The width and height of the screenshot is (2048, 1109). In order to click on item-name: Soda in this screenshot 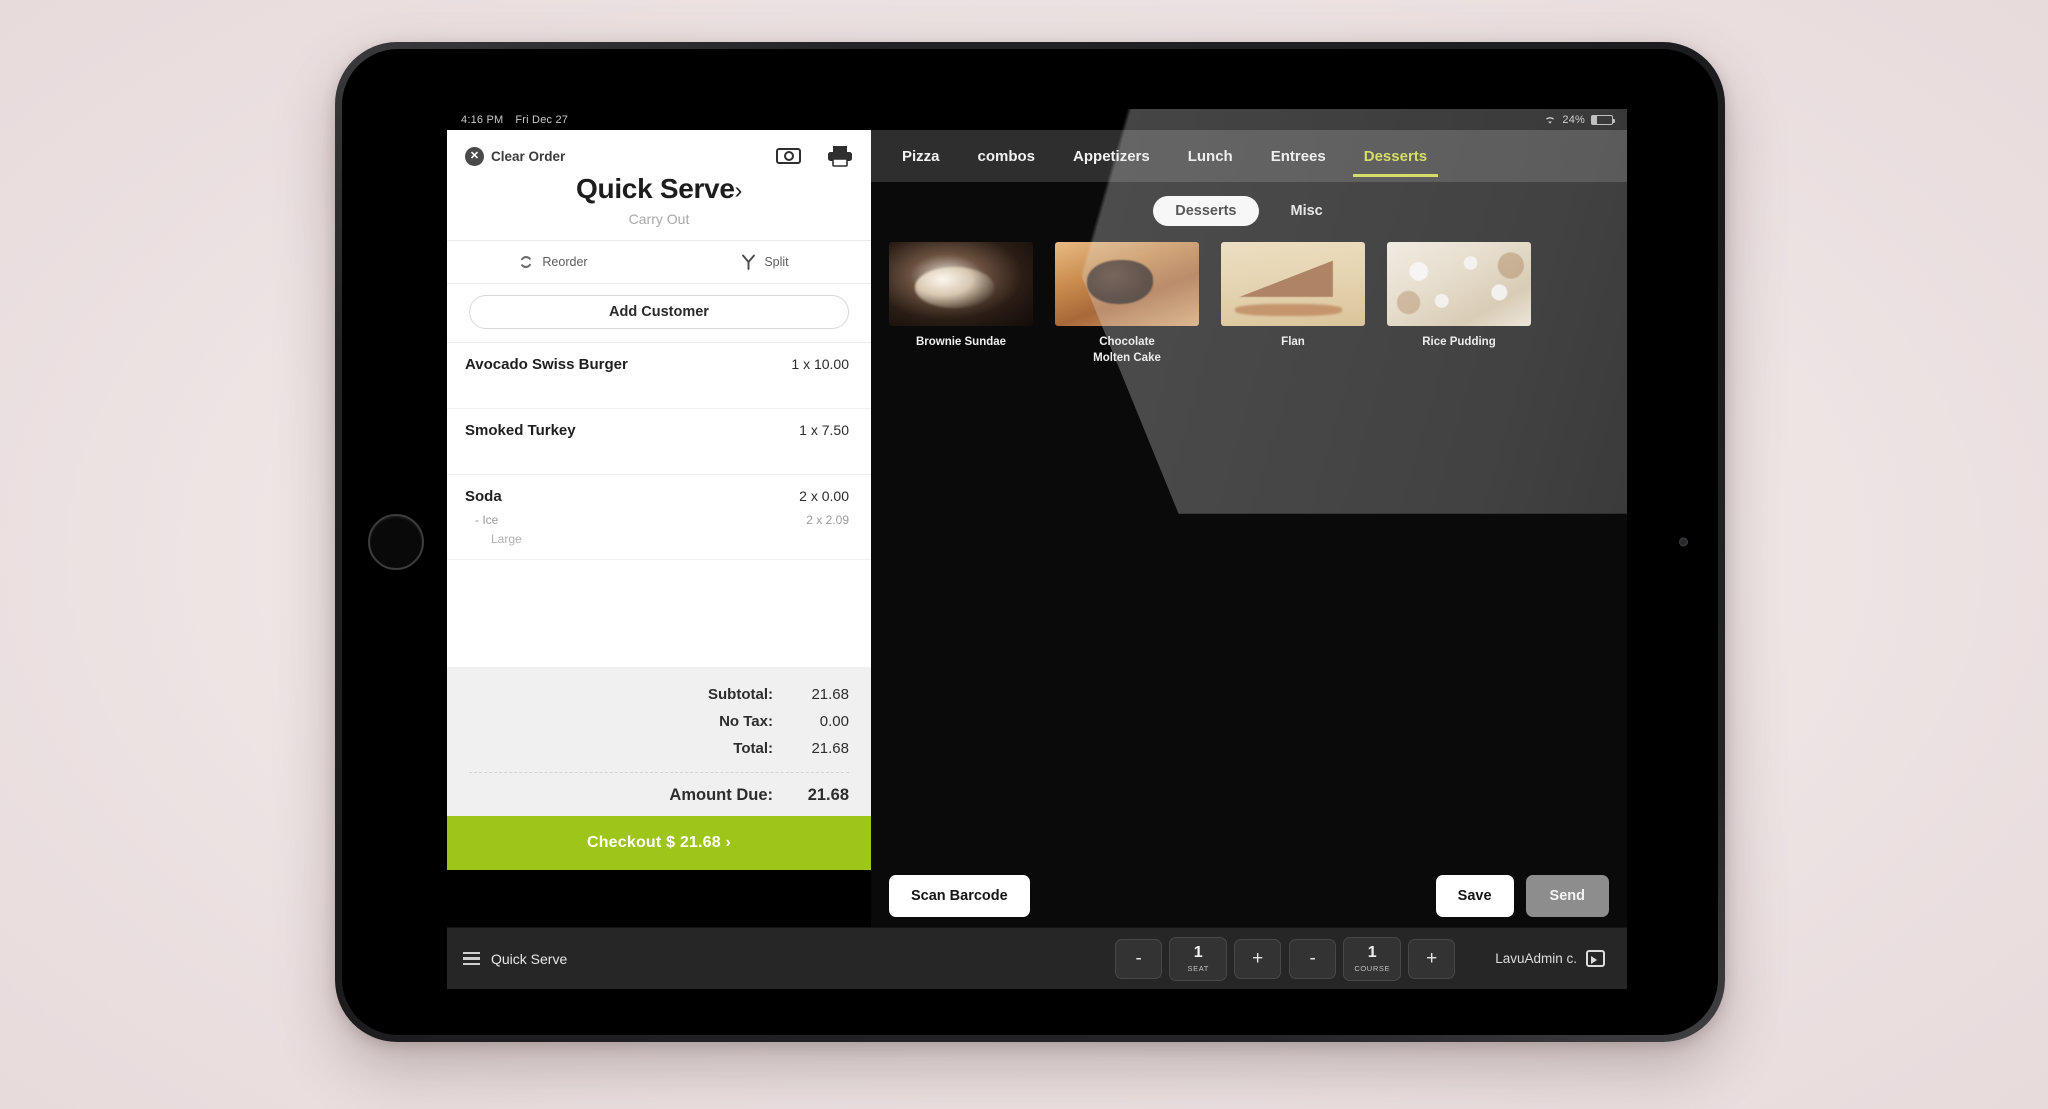, I will do `click(483, 496)`.